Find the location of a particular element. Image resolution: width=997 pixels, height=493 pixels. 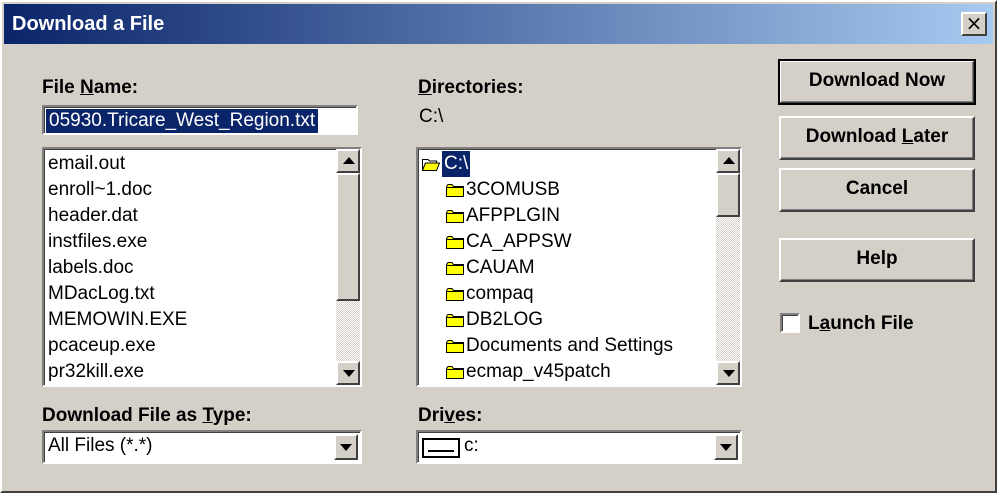

directory-item: C:\ is located at coordinates (566, 164).